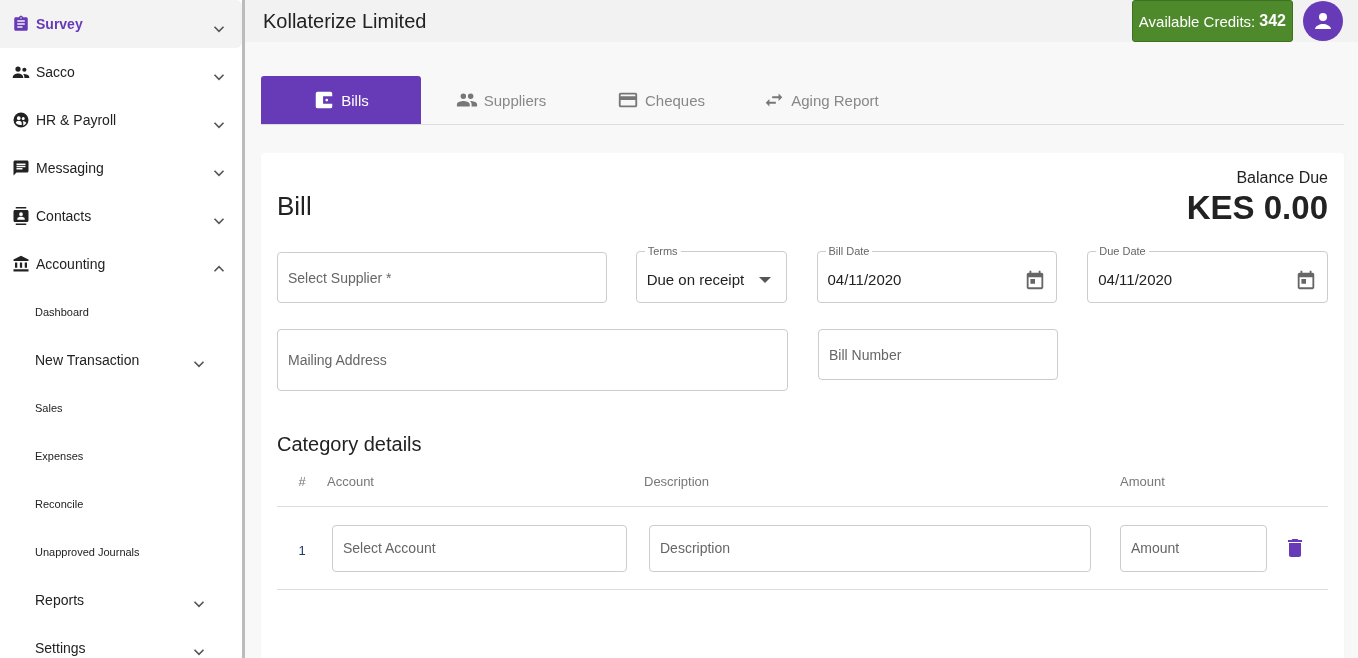  I want to click on sidebar-subitem: Sales, so click(121, 408).